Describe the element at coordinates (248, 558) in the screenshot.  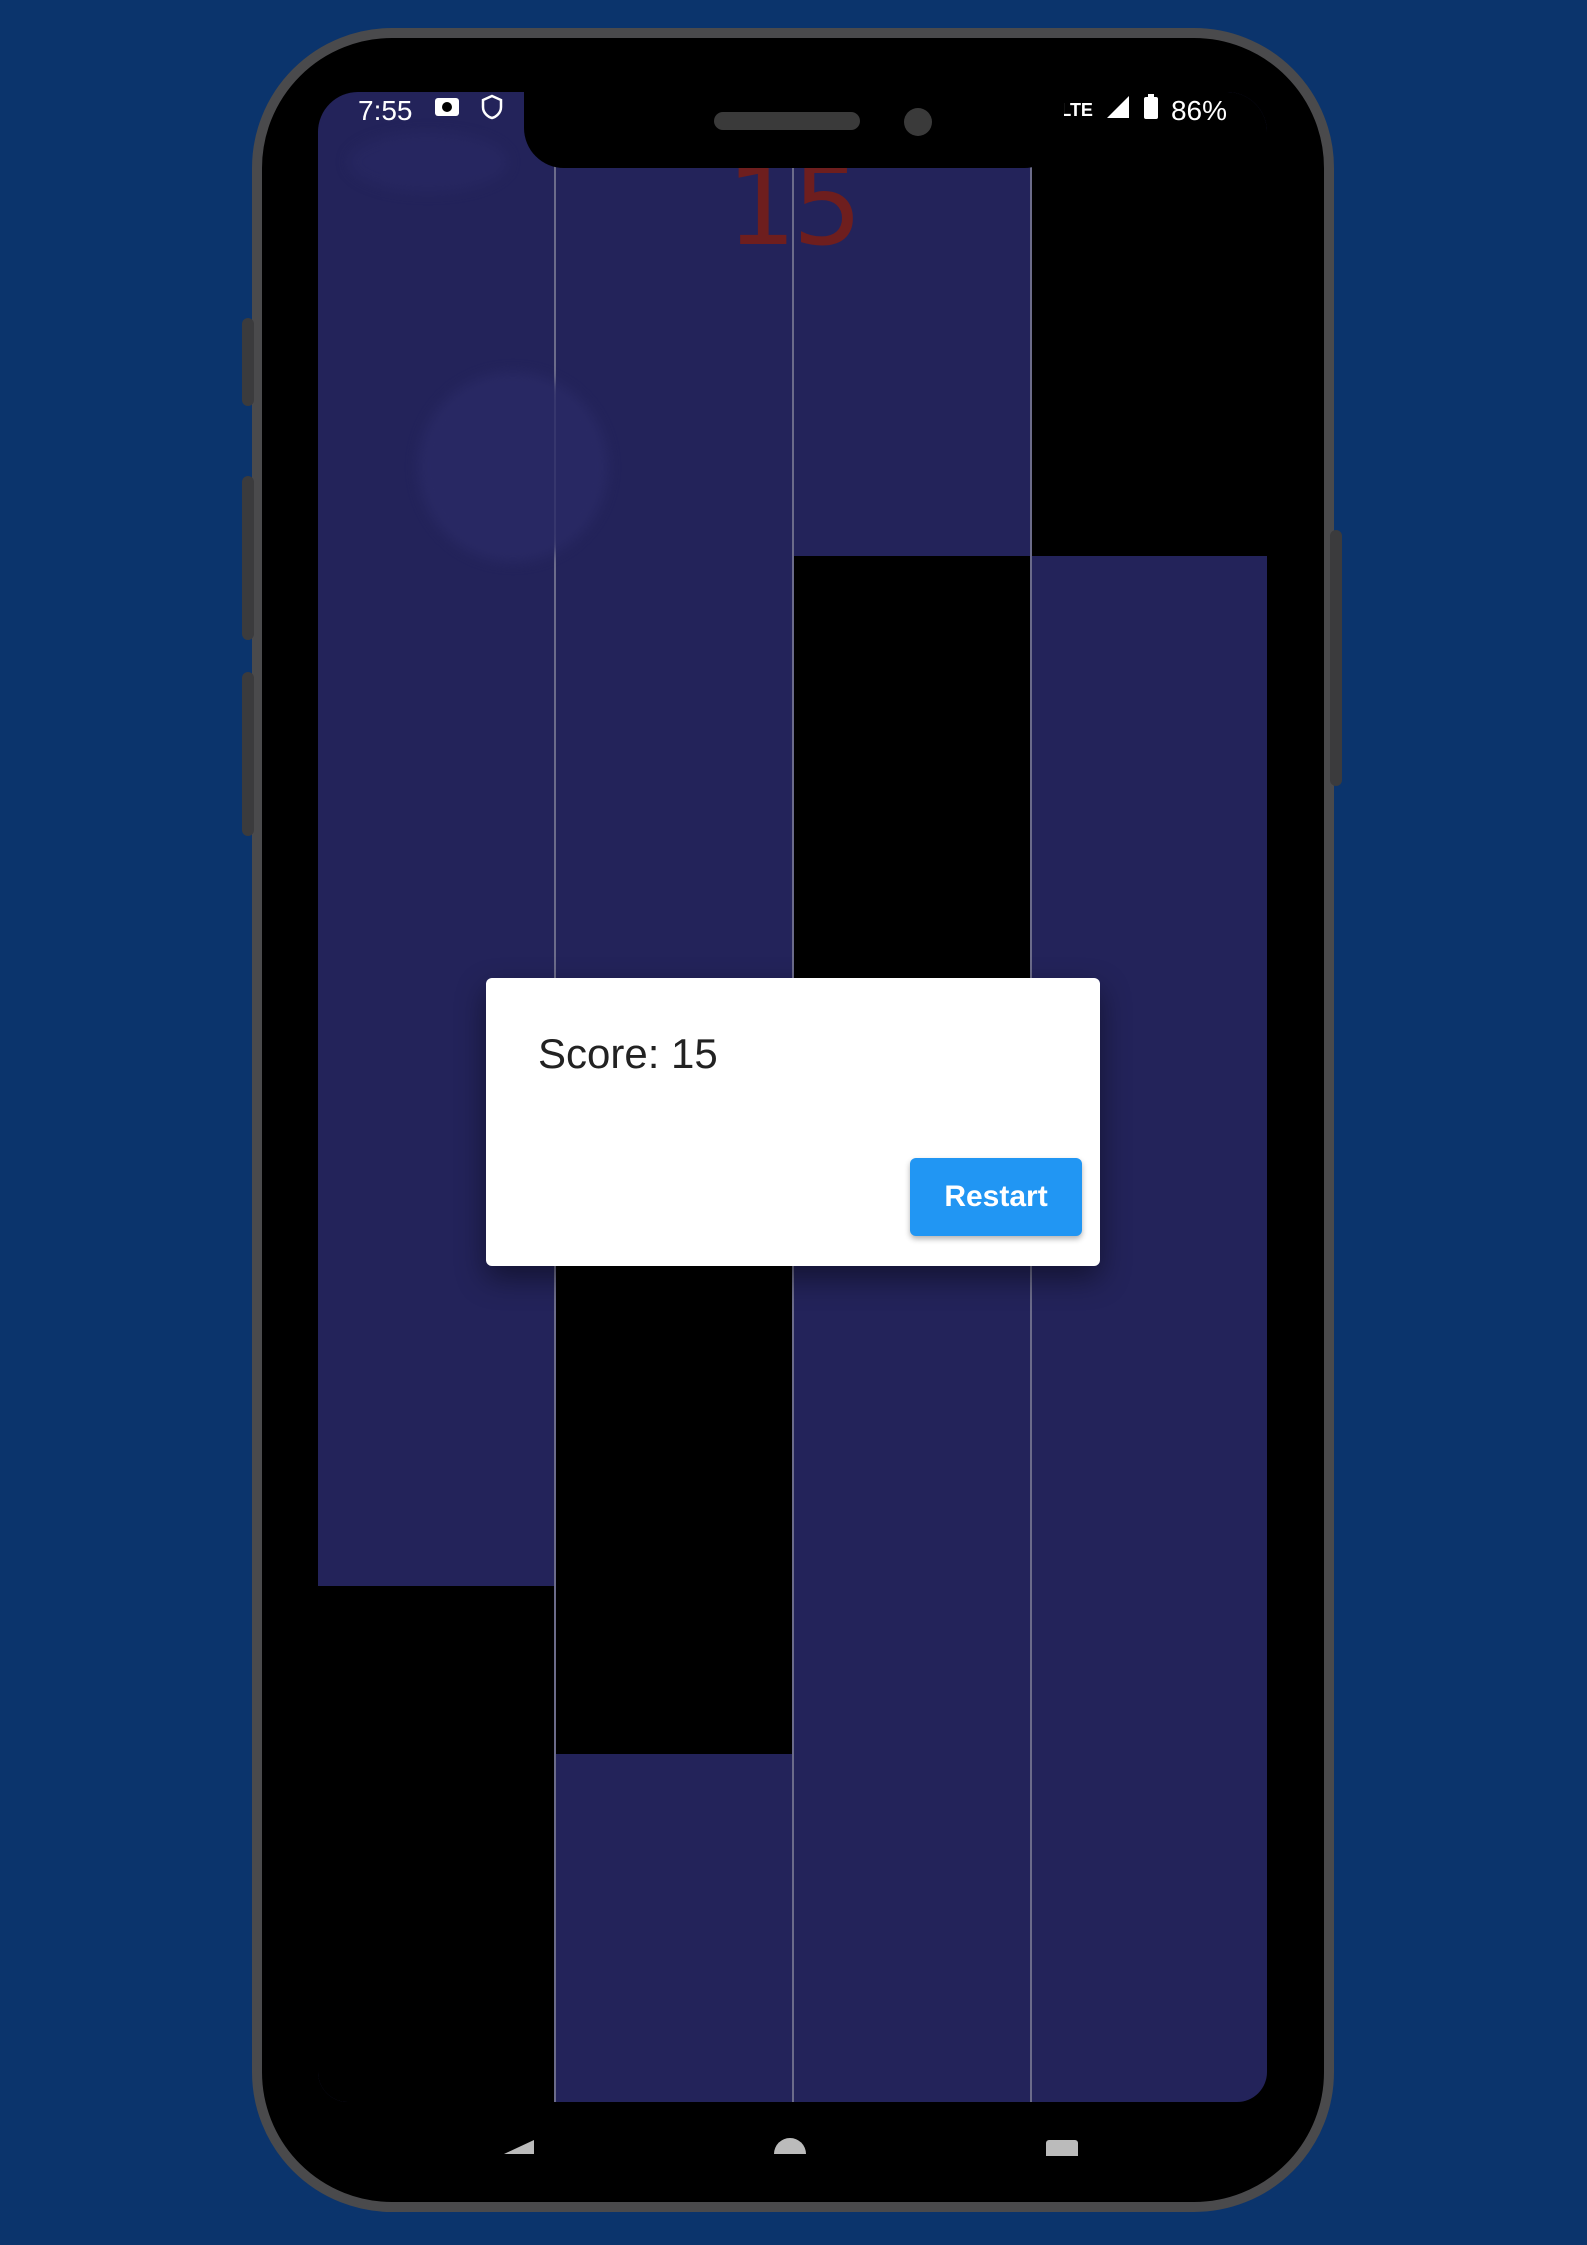
I see `side-button-left-mid` at that location.